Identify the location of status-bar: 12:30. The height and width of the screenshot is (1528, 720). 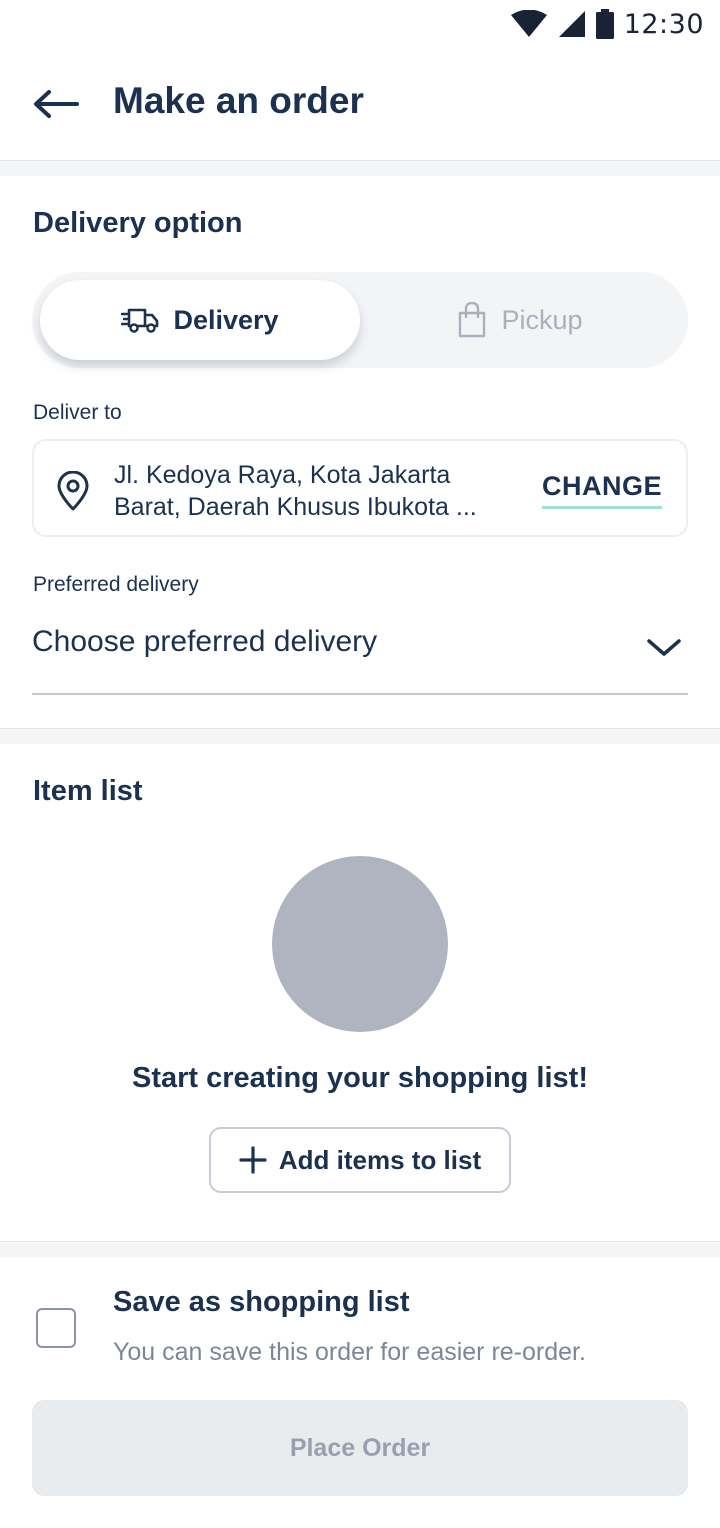
(360, 25).